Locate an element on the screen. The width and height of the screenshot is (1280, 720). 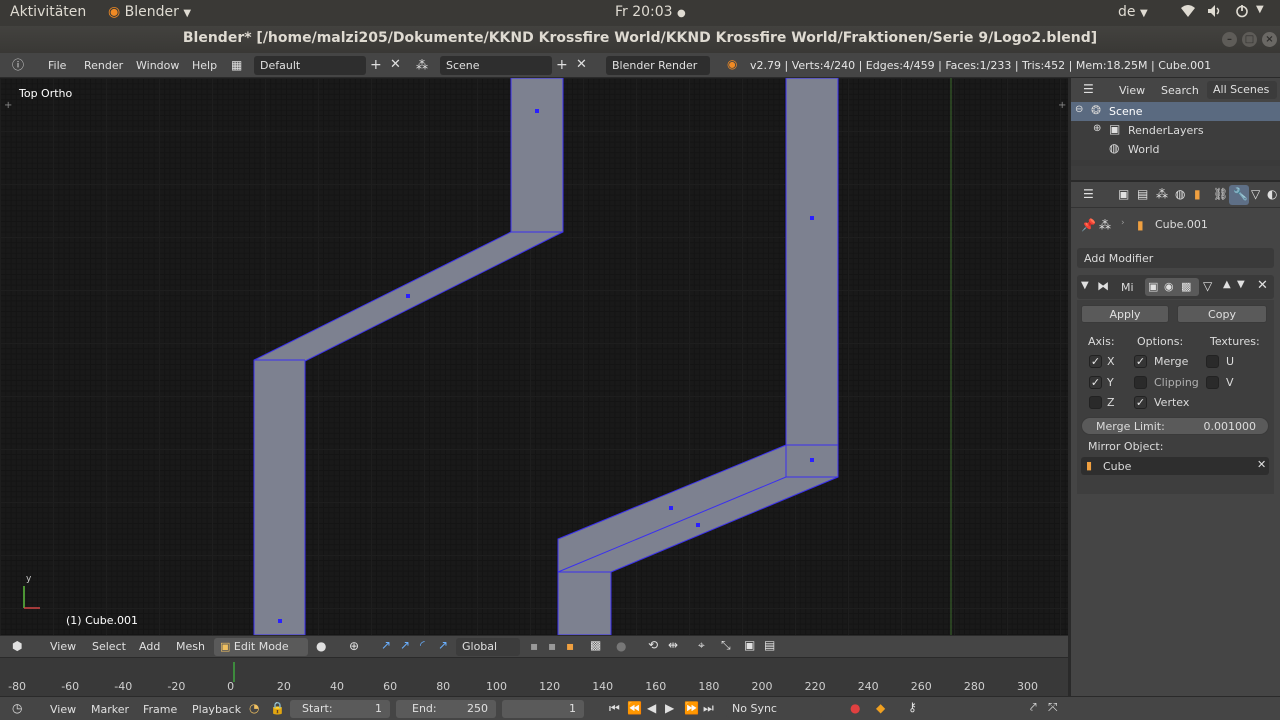
region-toggle-icon: + is located at coordinates (1062, 105).